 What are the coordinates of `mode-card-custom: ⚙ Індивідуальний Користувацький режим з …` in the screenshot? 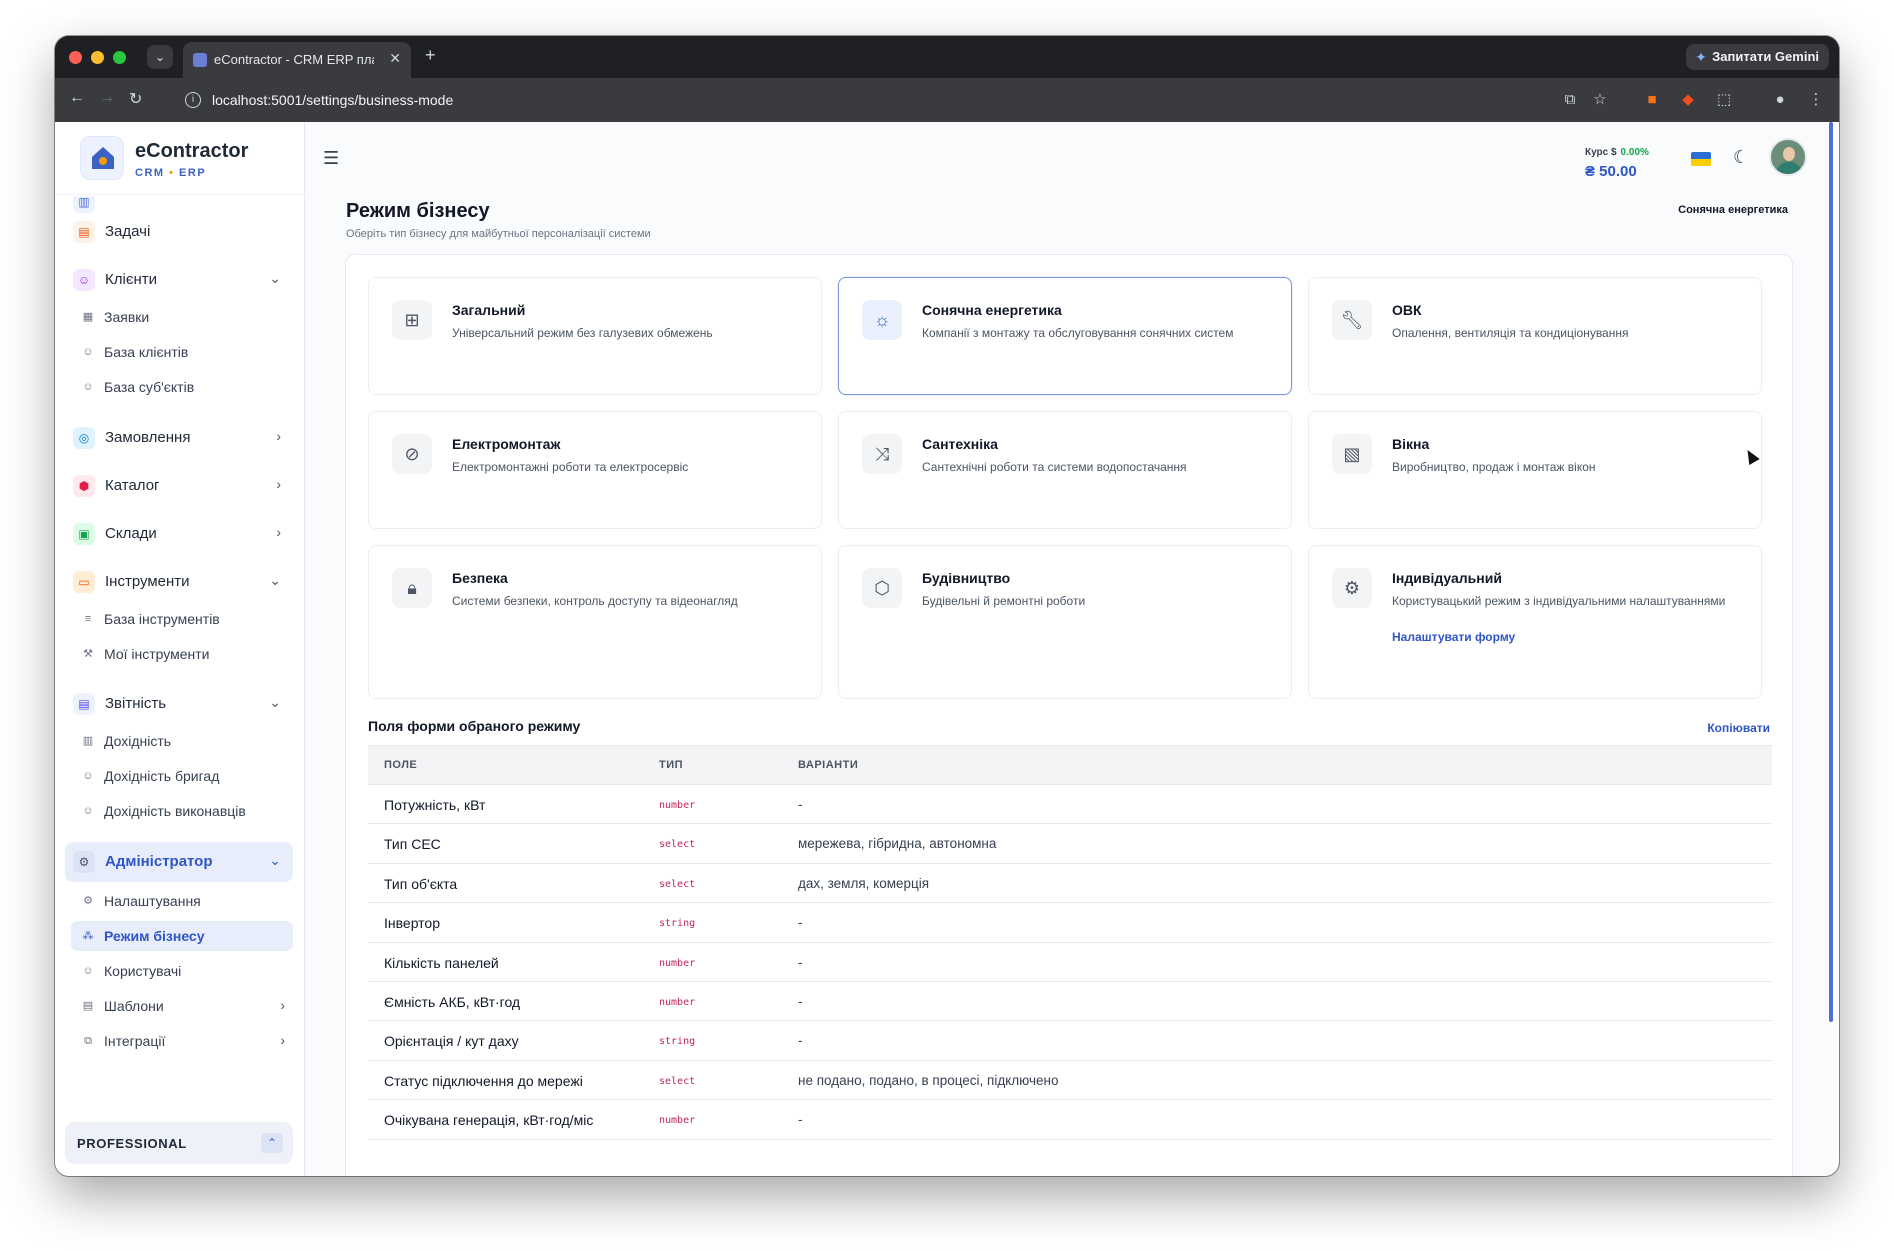 It's located at (1535, 622).